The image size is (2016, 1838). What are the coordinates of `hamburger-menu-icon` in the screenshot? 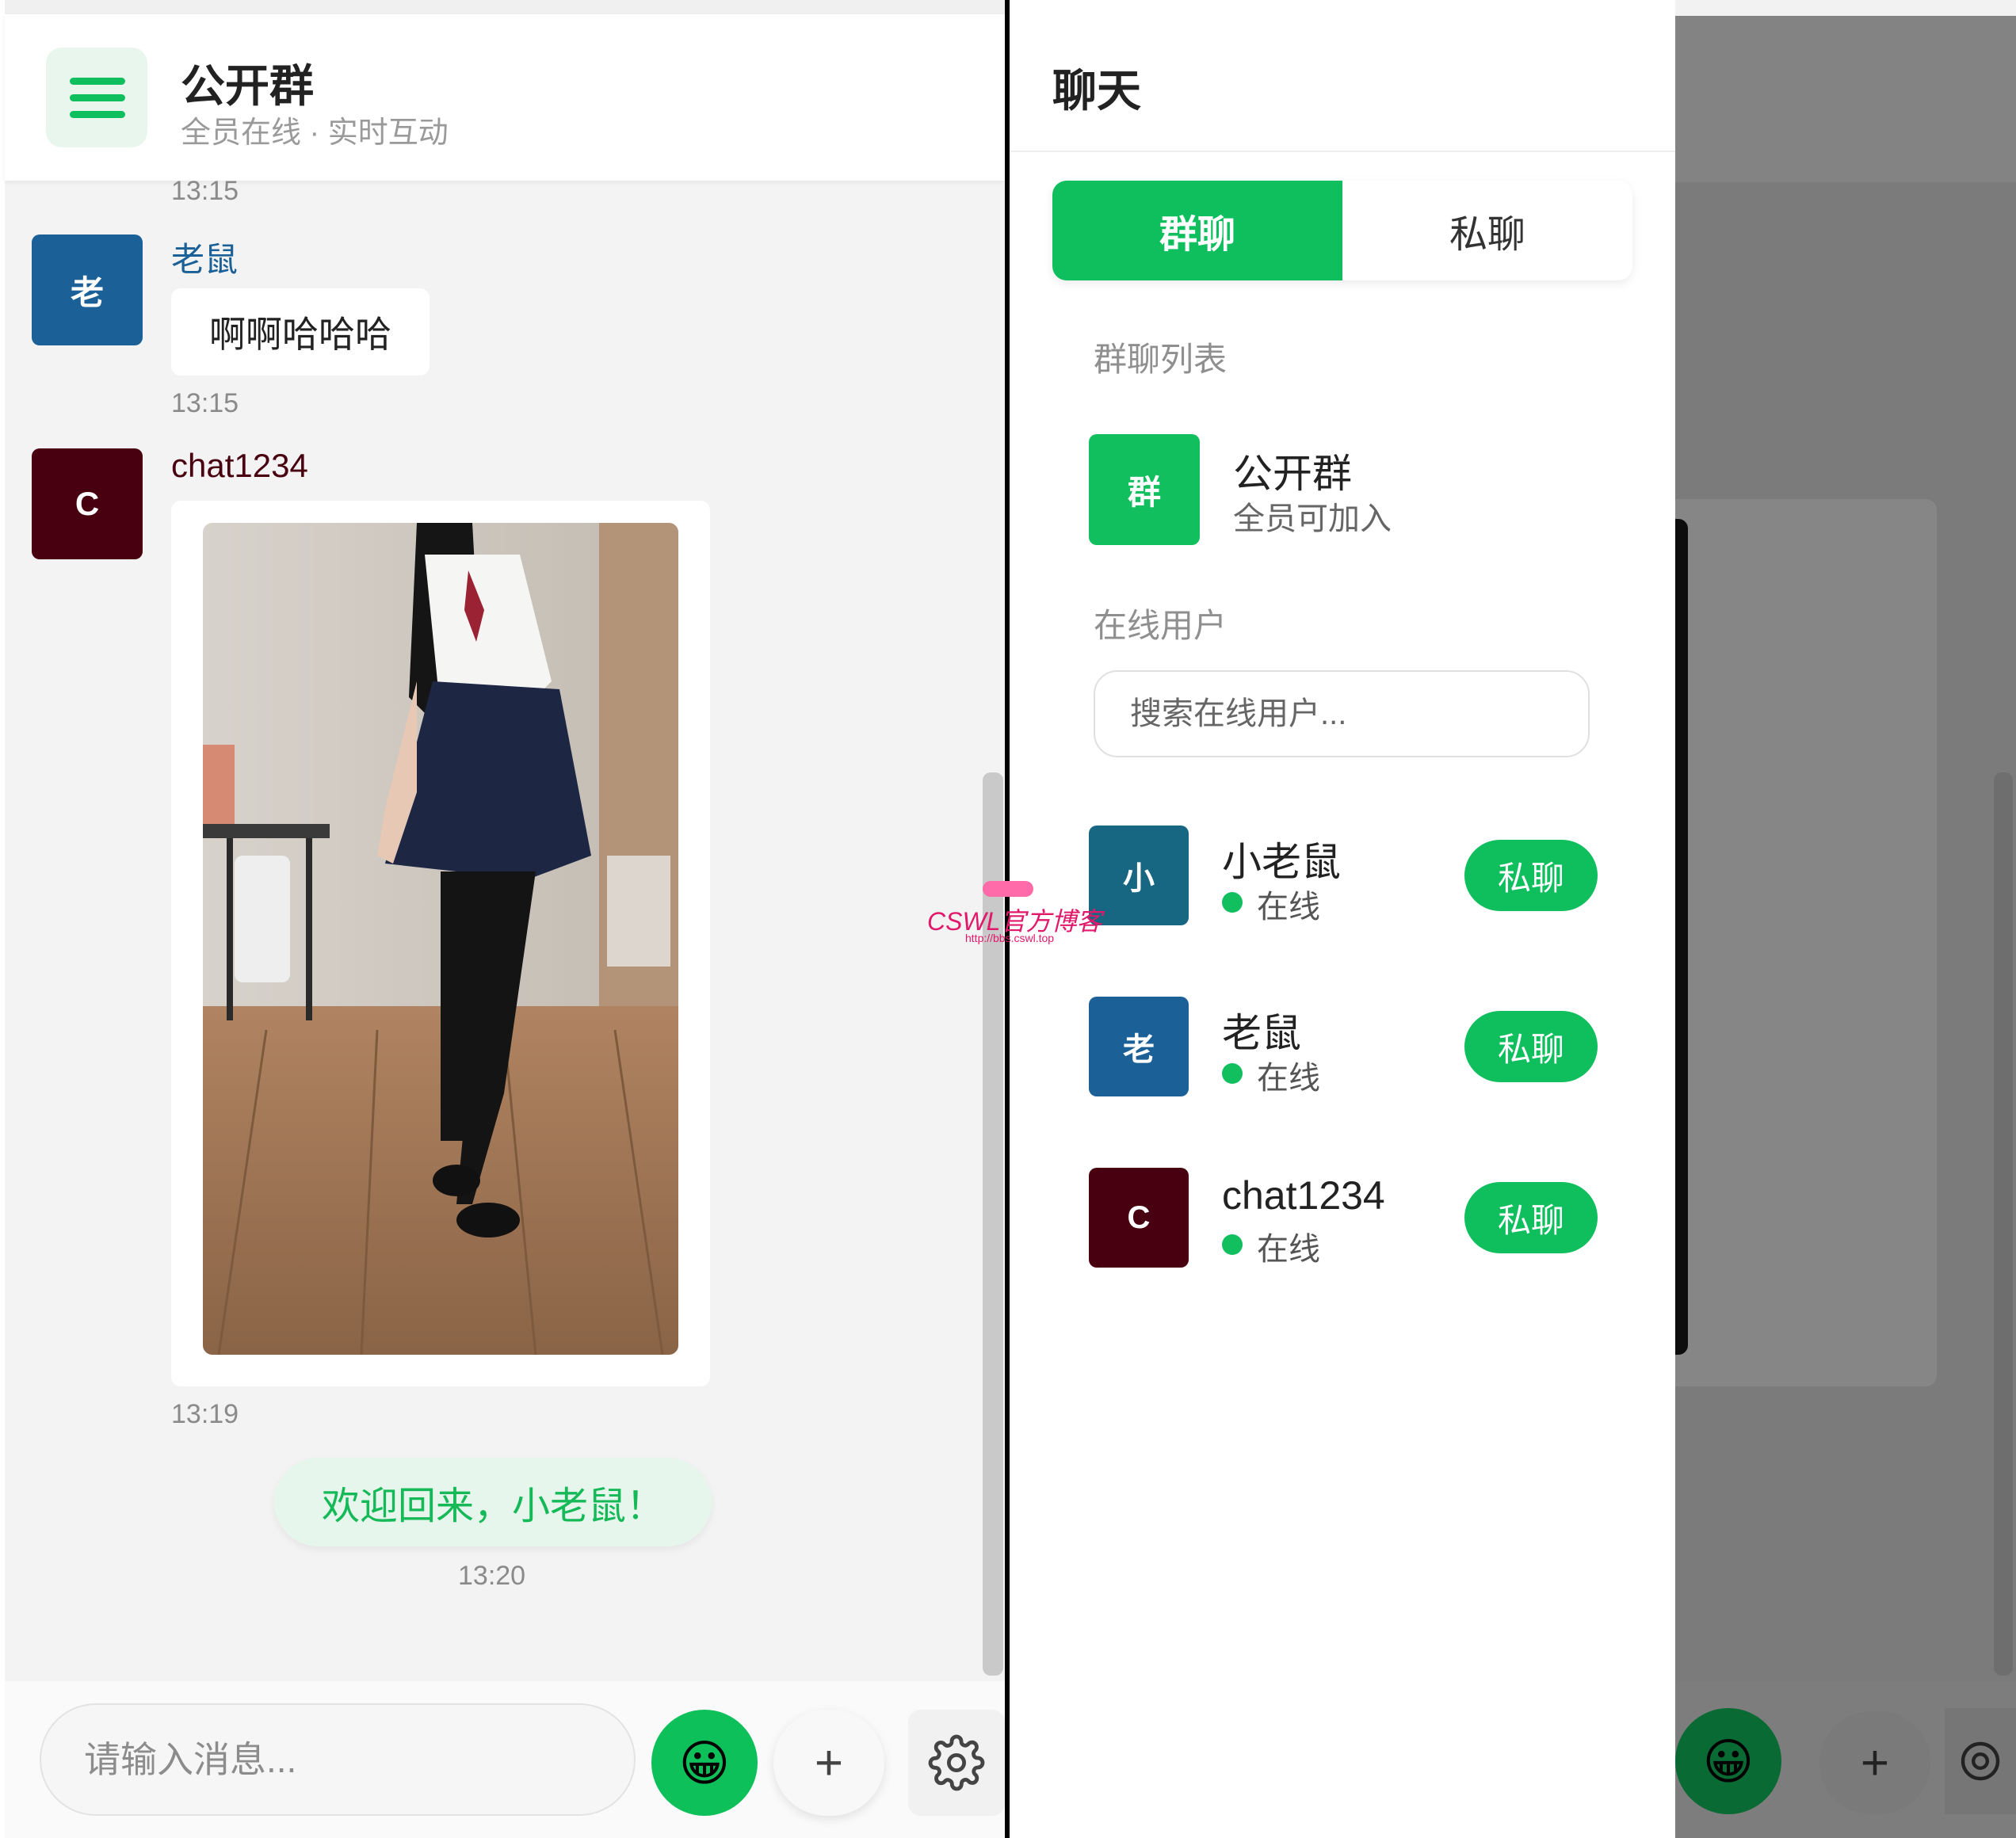 It's located at (96, 97).